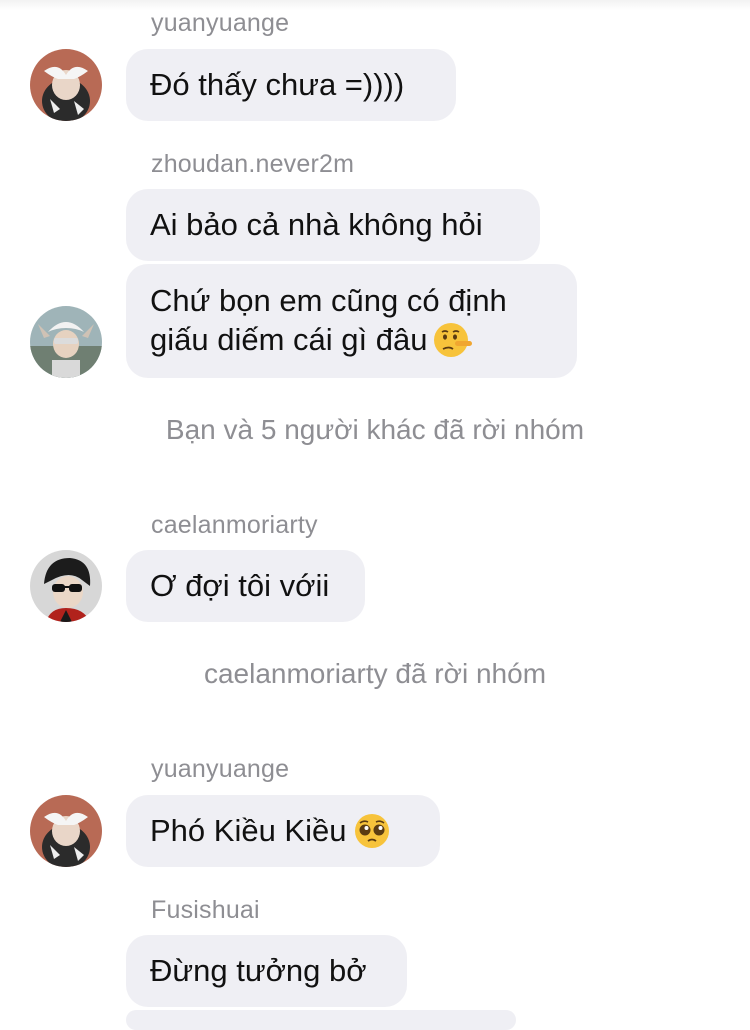 The height and width of the screenshot is (1030, 750). I want to click on message-bubble-partial, so click(321, 1020).